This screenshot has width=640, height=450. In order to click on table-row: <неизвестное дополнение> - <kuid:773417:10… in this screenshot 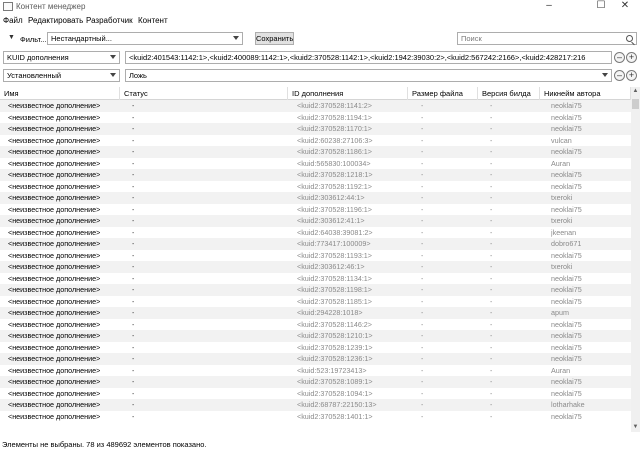, I will do `click(320, 244)`.